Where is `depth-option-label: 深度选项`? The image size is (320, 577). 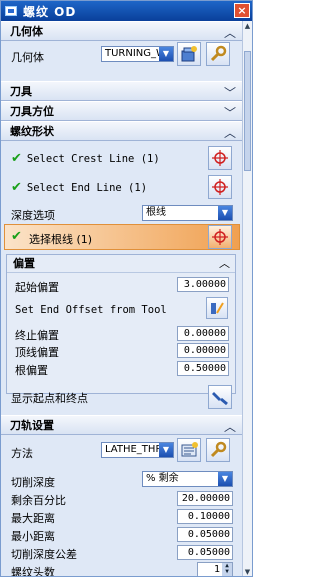
depth-option-label: 深度选项 is located at coordinates (33, 215).